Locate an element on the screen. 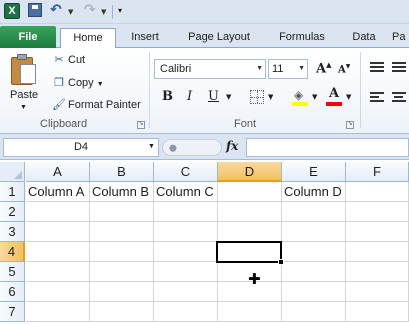 The image size is (409, 324). cell-e7 is located at coordinates (314, 312).